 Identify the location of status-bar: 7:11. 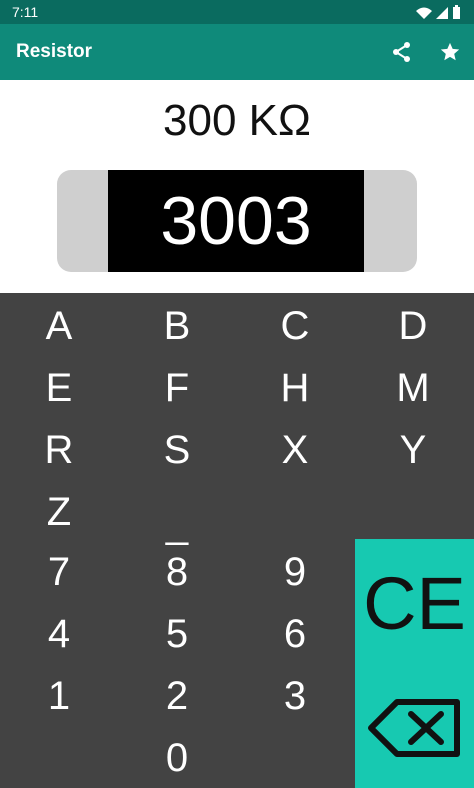
(237, 12).